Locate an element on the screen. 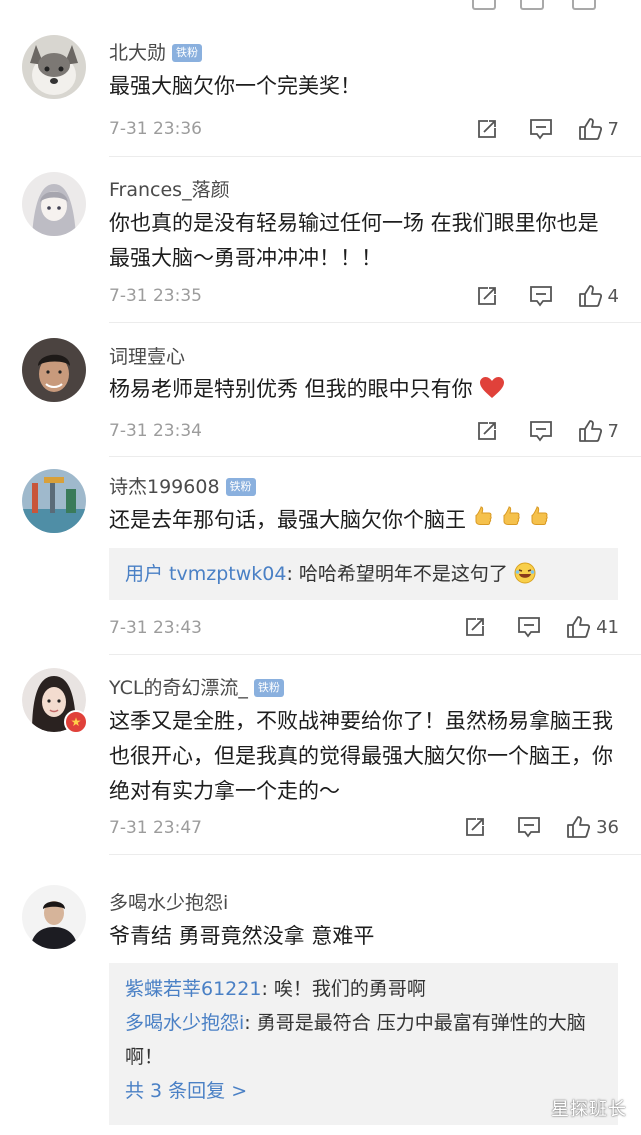 This screenshot has width=641, height=1135. reply-username: 用户 tvmzptwk04 is located at coordinates (205, 574).